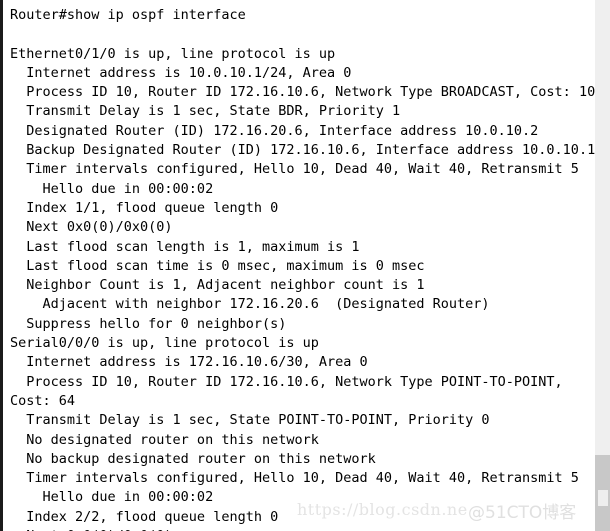  I want to click on vertical-scrollbar, so click(602, 265).